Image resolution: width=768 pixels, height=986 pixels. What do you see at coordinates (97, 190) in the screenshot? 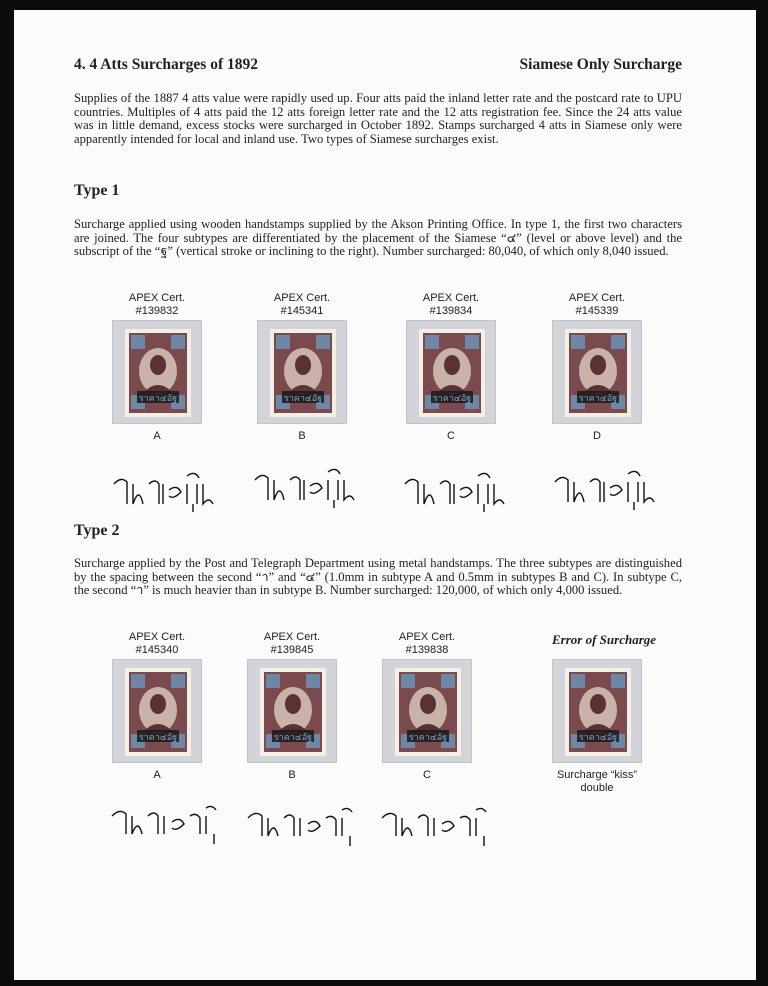
I see `type1-heading: Type 1` at bounding box center [97, 190].